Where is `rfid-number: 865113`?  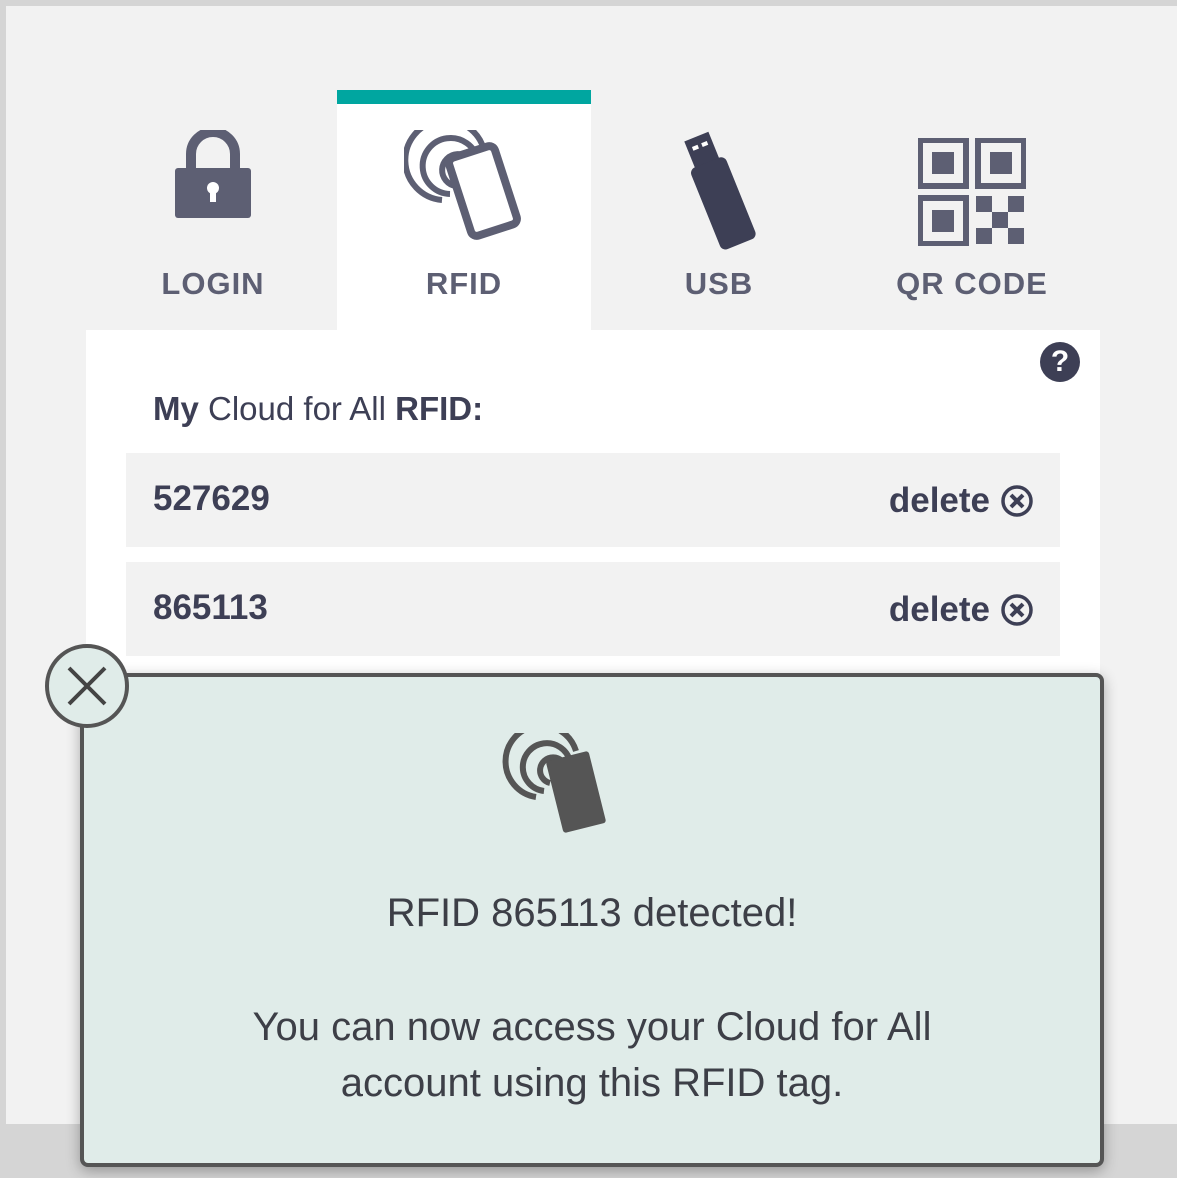
rfid-number: 865113 is located at coordinates (210, 607).